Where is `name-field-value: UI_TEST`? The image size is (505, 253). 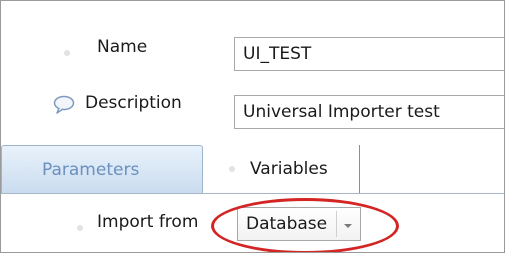
name-field-value: UI_TEST is located at coordinates (277, 54).